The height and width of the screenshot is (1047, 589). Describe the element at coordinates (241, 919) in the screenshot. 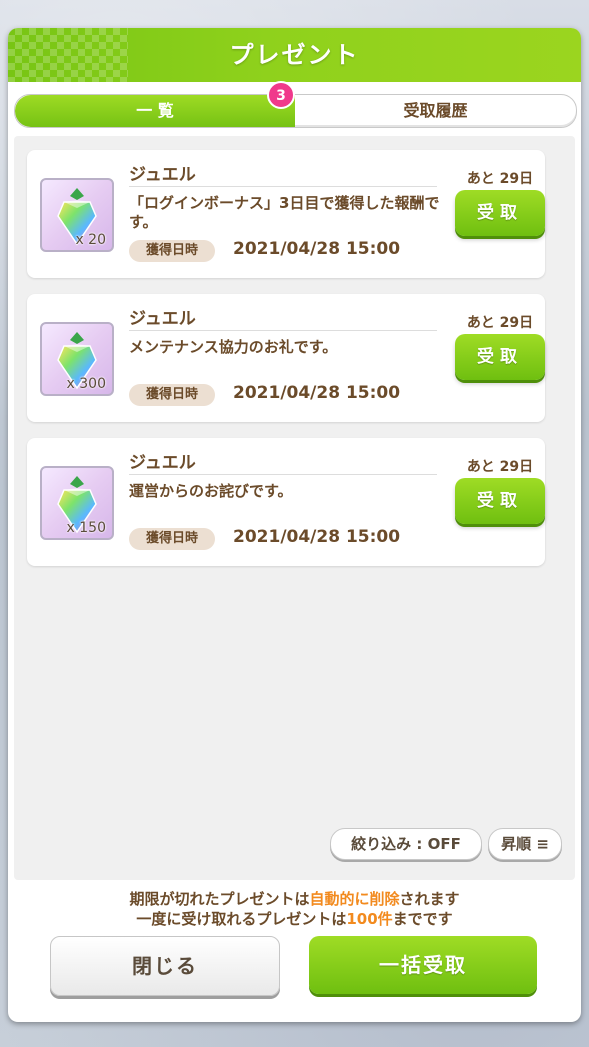

I see `notice-text: 一度に受け取れるプレゼントは` at that location.